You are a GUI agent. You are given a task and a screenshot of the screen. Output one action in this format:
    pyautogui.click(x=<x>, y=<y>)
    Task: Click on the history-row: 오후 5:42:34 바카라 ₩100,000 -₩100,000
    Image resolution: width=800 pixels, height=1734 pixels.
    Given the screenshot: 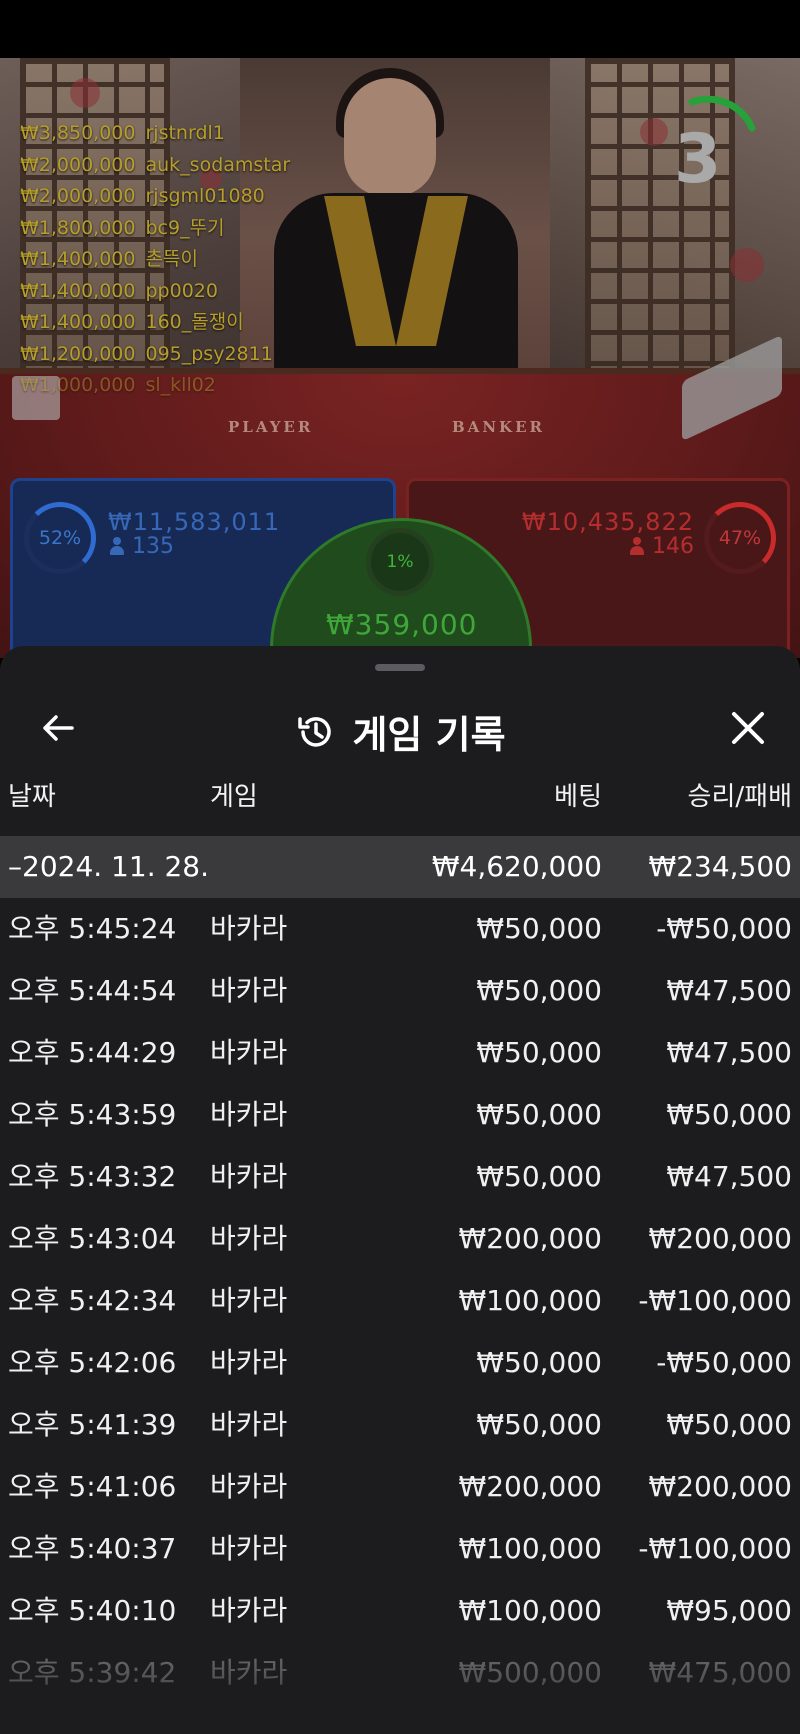 What is the action you would take?
    pyautogui.click(x=400, y=1301)
    